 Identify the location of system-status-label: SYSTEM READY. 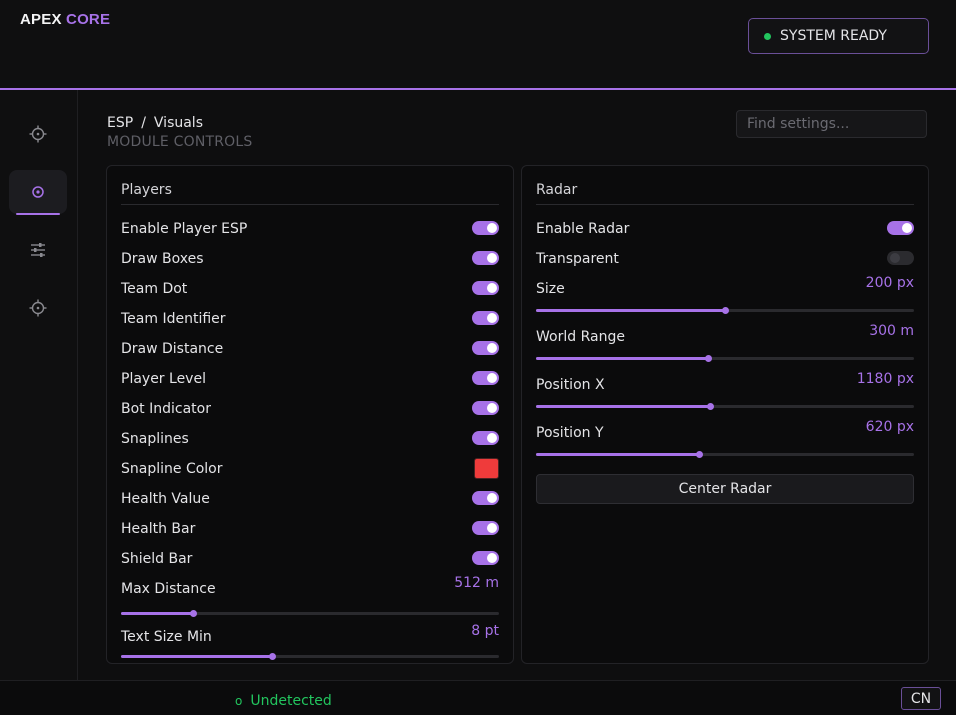
(833, 36).